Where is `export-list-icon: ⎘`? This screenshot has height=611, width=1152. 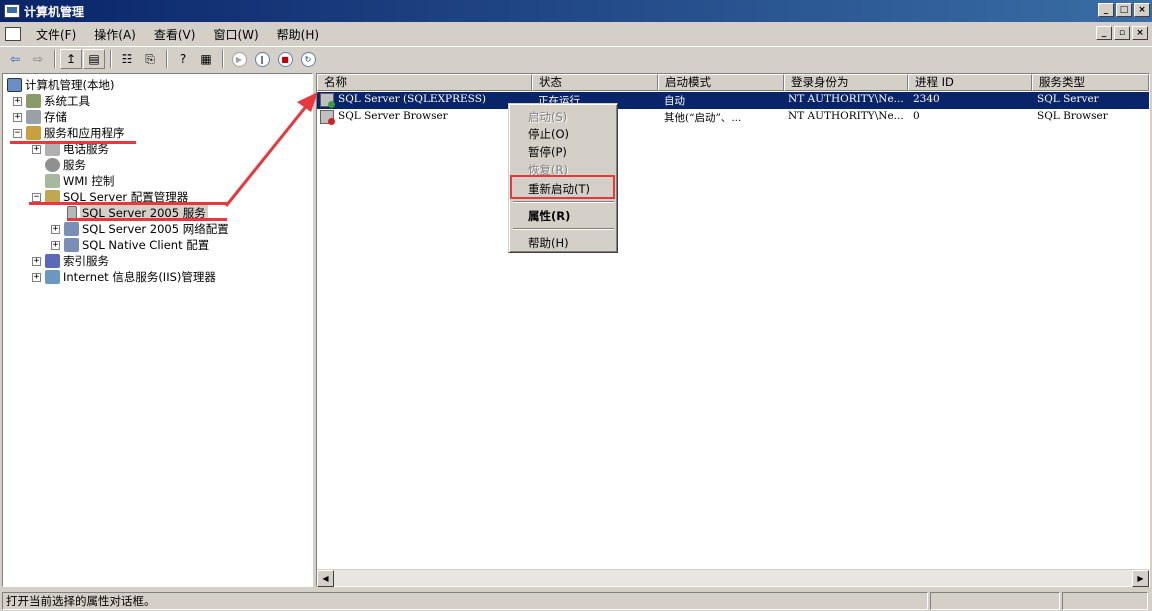 export-list-icon: ⎘ is located at coordinates (150, 59).